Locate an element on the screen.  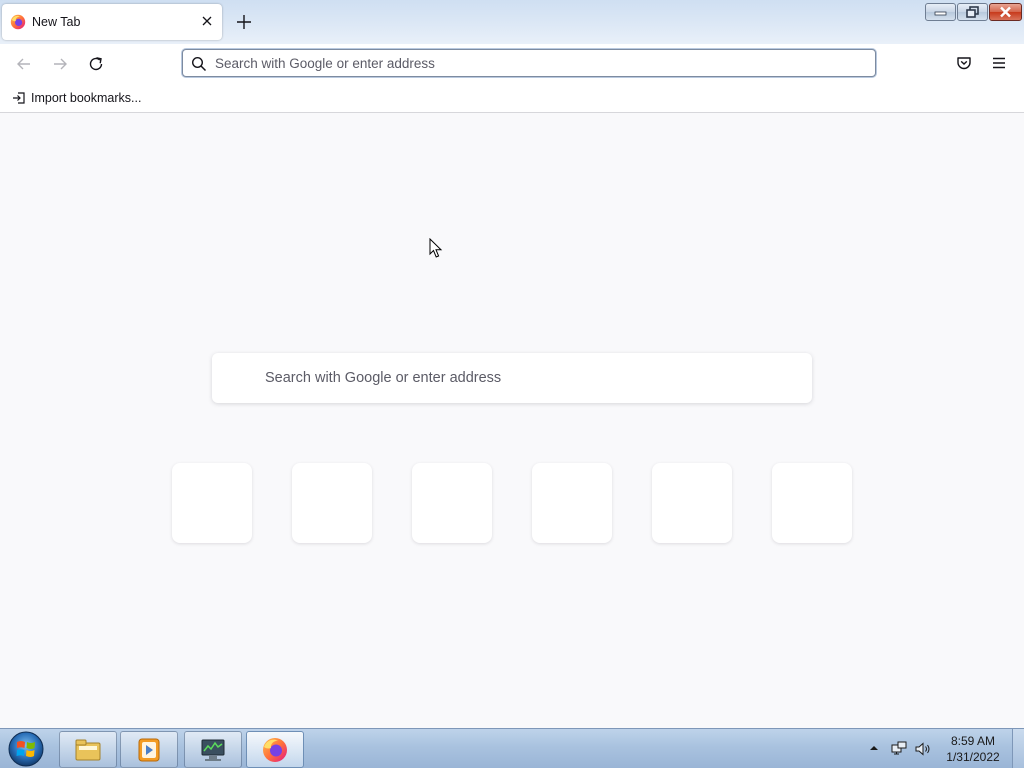
tab-new-tab: New Tab is located at coordinates (112, 22).